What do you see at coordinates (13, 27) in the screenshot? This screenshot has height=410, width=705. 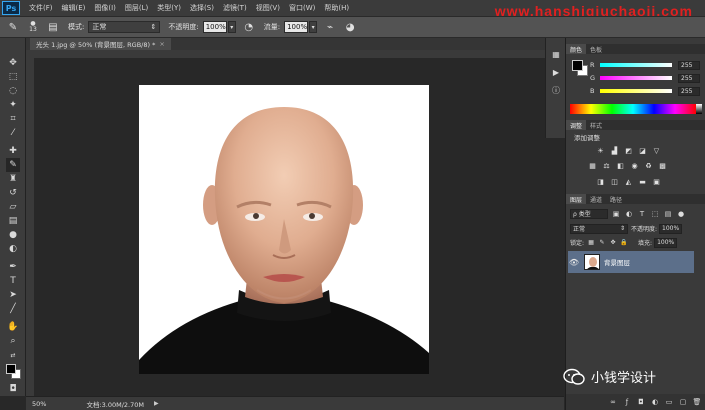 I see `brush-tool-icon: ✎` at bounding box center [13, 27].